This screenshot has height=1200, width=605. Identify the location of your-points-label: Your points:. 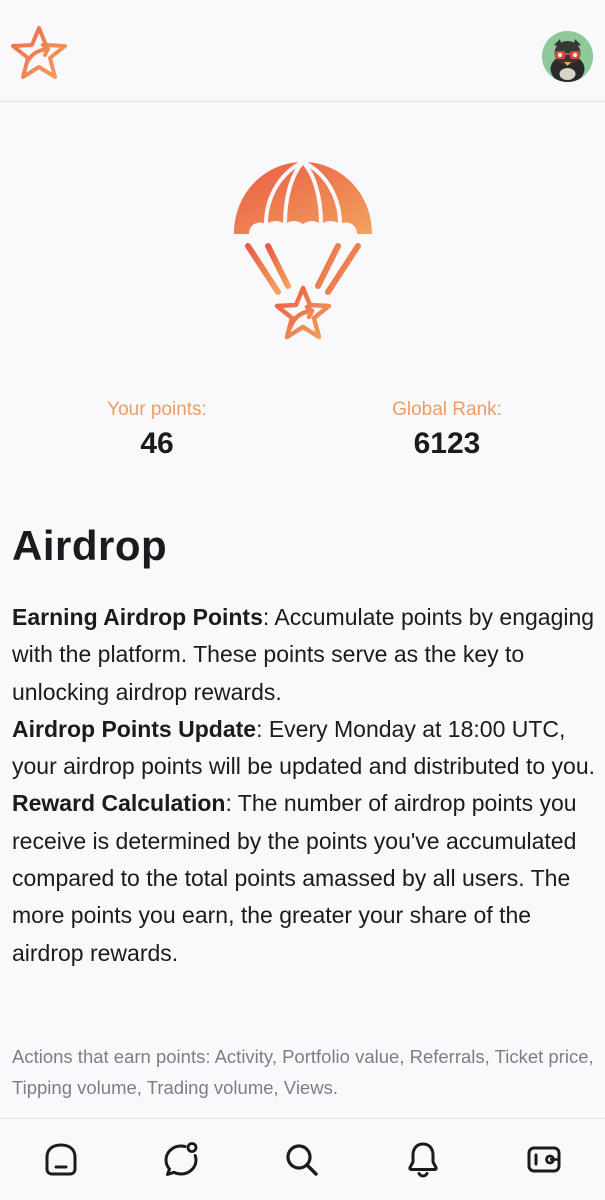
(157, 409).